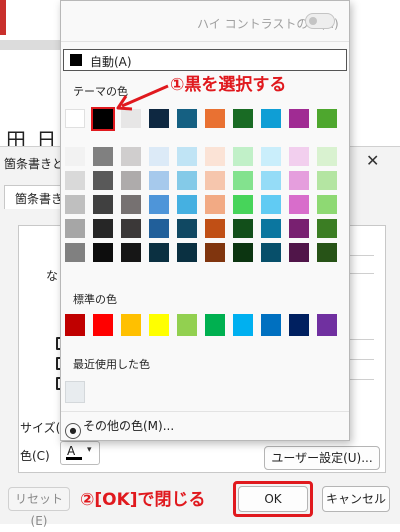  What do you see at coordinates (75, 392) in the screenshot?
I see `recent-color-swatch` at bounding box center [75, 392].